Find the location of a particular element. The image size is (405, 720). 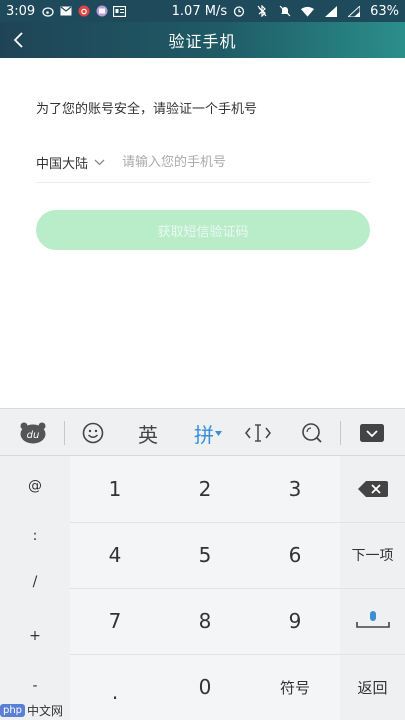

english-mode-button: 英 is located at coordinates (148, 433).